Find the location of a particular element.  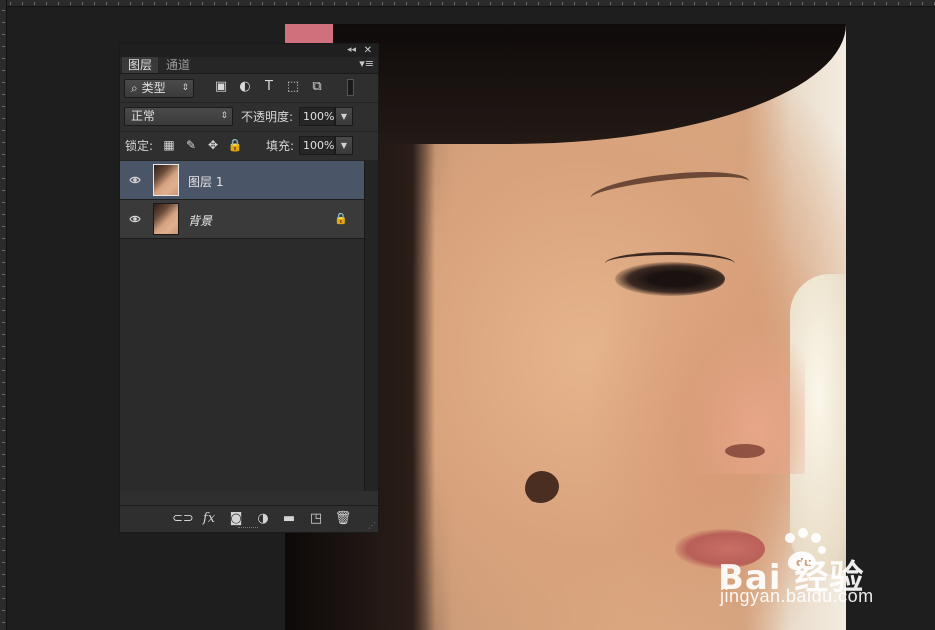

shape-filter-icon: ⬚ is located at coordinates (293, 87).